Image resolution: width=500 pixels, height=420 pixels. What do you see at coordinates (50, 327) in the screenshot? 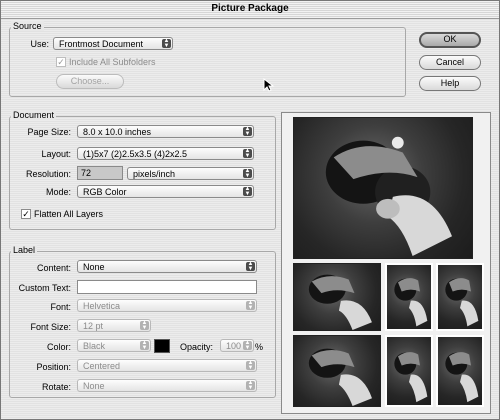
I see `font-size-label: Font Size:` at bounding box center [50, 327].